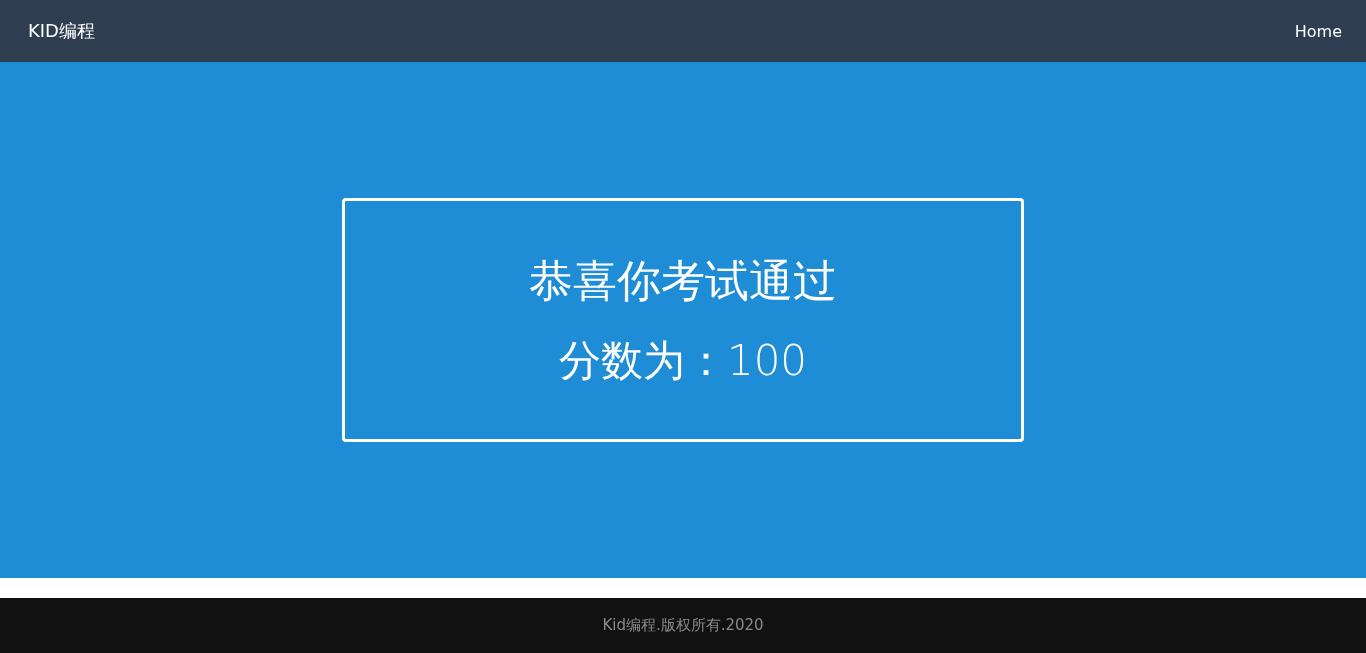 The image size is (1366, 653). Describe the element at coordinates (61, 31) in the screenshot. I see `brand-link: KID编程` at that location.